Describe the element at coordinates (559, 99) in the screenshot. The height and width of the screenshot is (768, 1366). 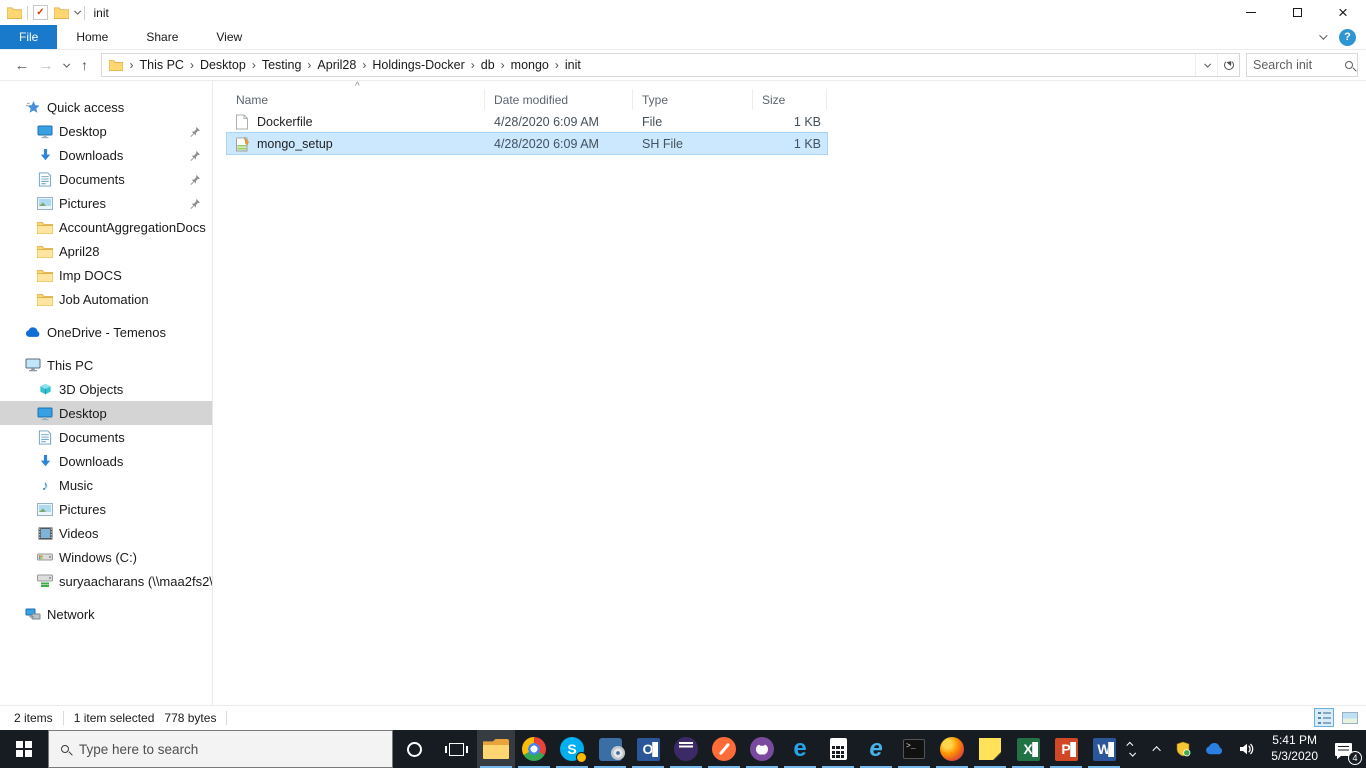
I see `column-header-date-modified: Date modified` at that location.